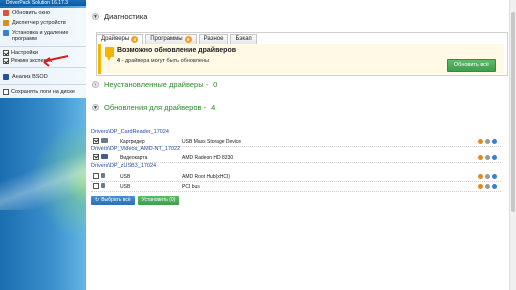 This screenshot has height=290, width=516. I want to click on chevron-right-icon: ›, so click(95, 84).